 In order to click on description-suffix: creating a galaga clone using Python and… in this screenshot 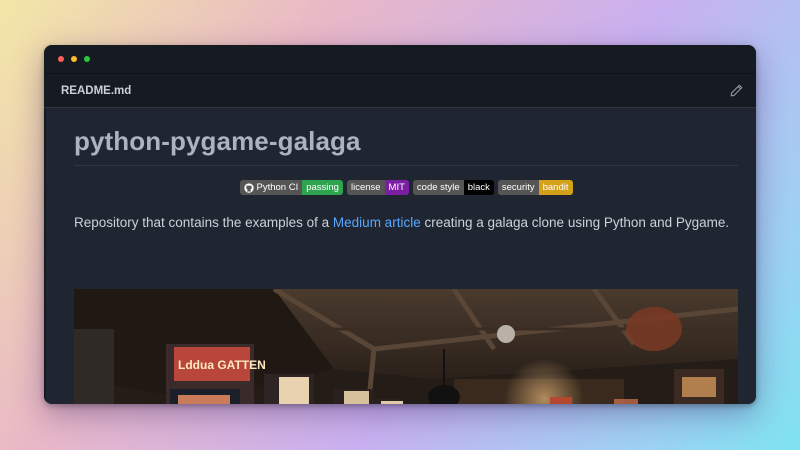, I will do `click(577, 222)`.